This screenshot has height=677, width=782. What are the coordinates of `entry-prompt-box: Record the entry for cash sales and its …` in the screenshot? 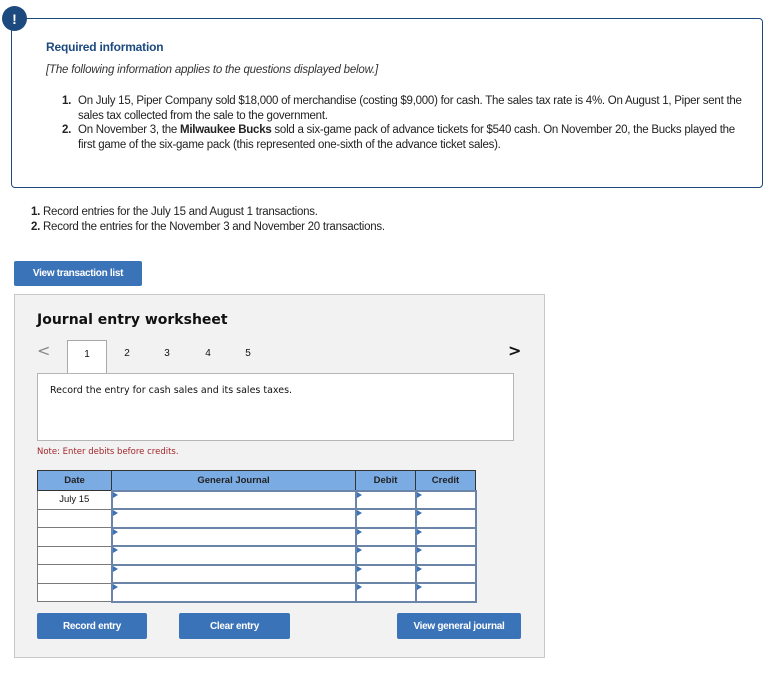 It's located at (275, 407).